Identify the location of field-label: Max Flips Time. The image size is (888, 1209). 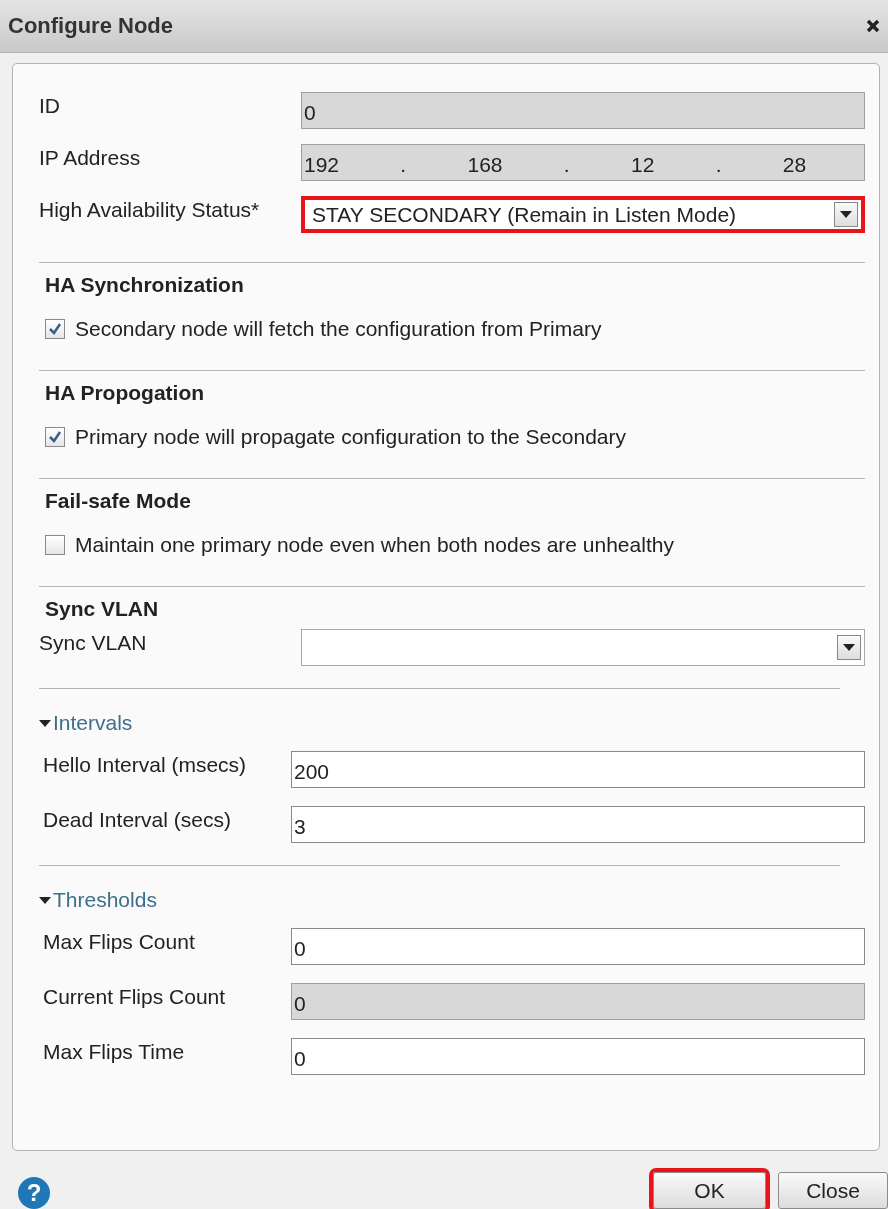
(114, 1051).